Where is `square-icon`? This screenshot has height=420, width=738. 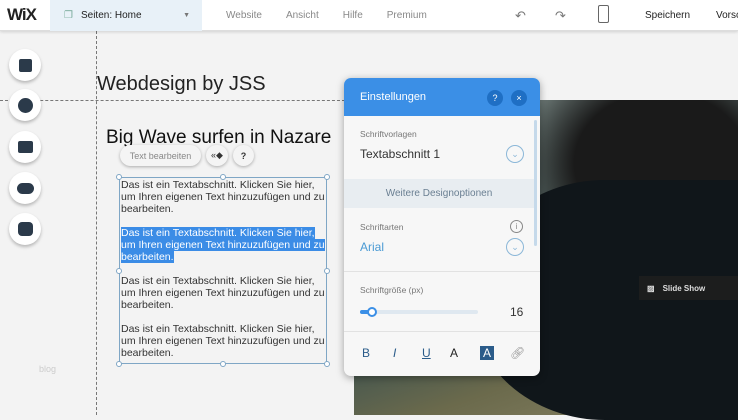
square-icon is located at coordinates (25, 65).